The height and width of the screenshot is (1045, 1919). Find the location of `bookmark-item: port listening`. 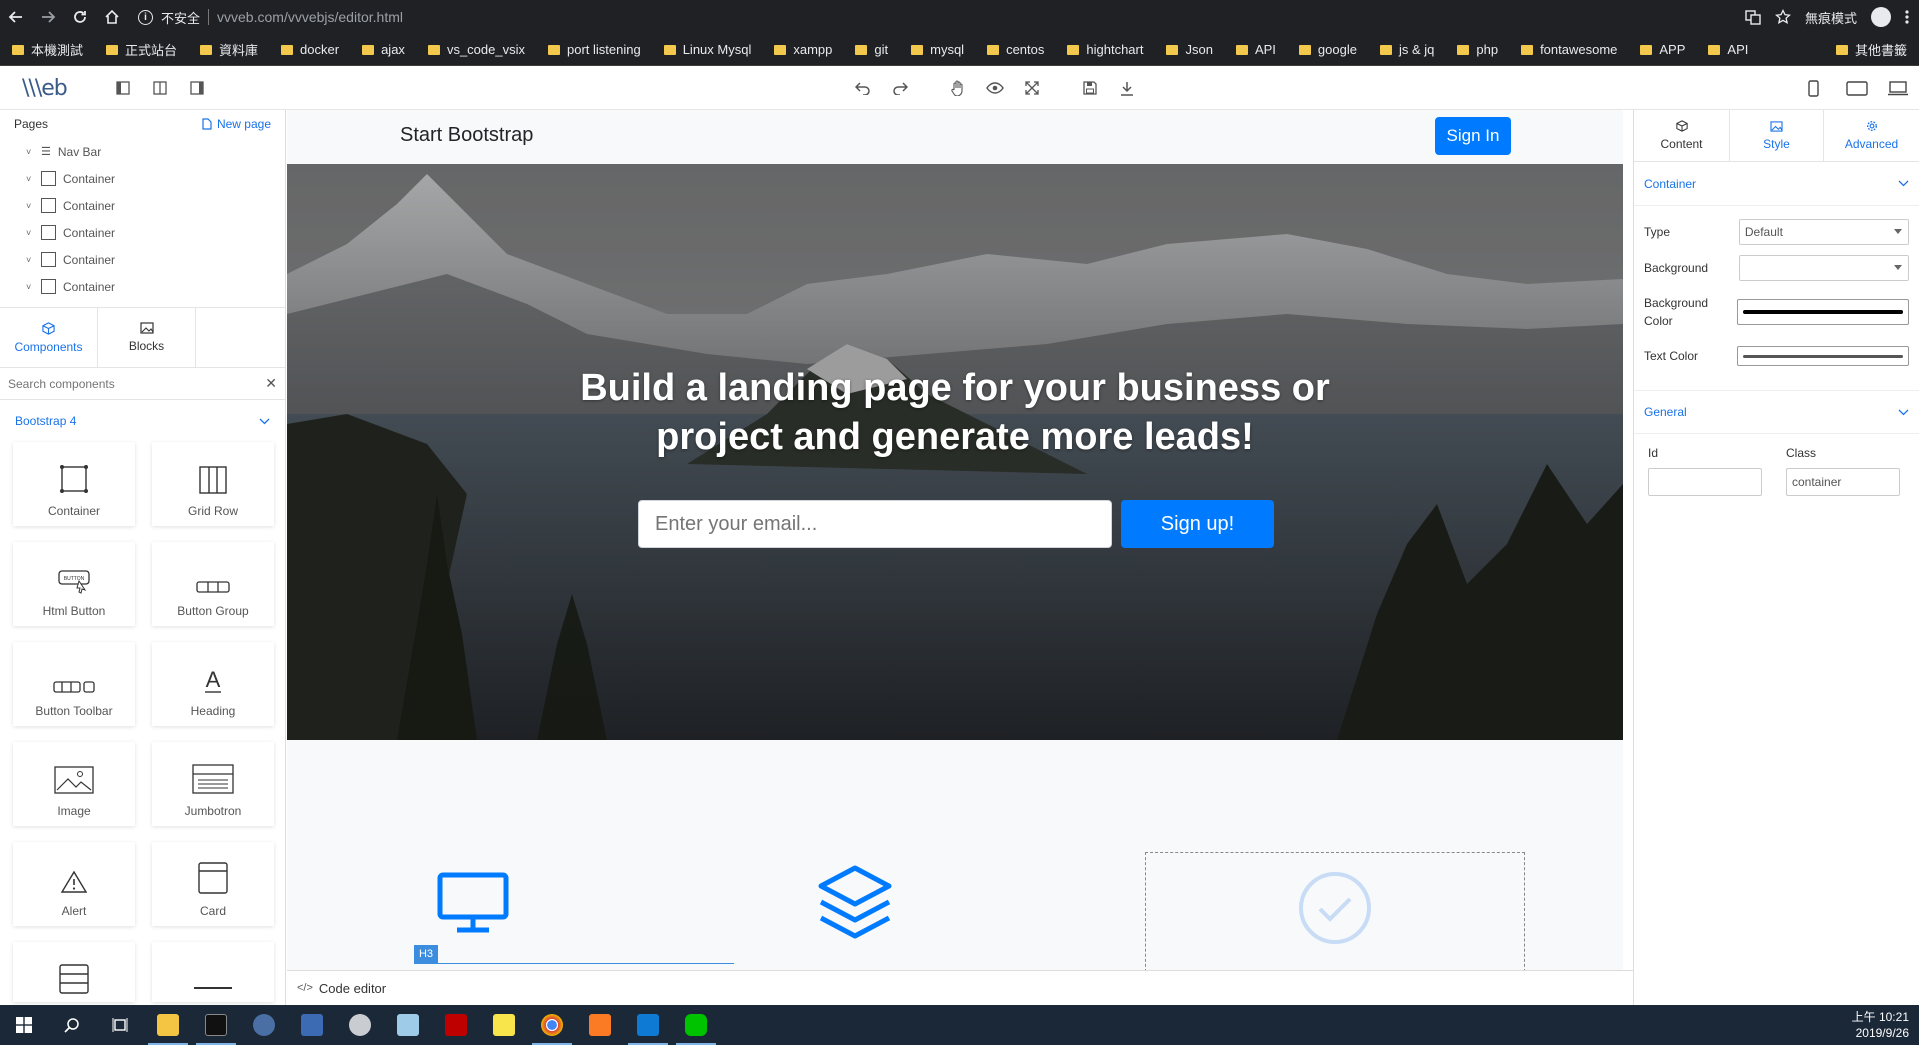

bookmark-item: port listening is located at coordinates (594, 49).